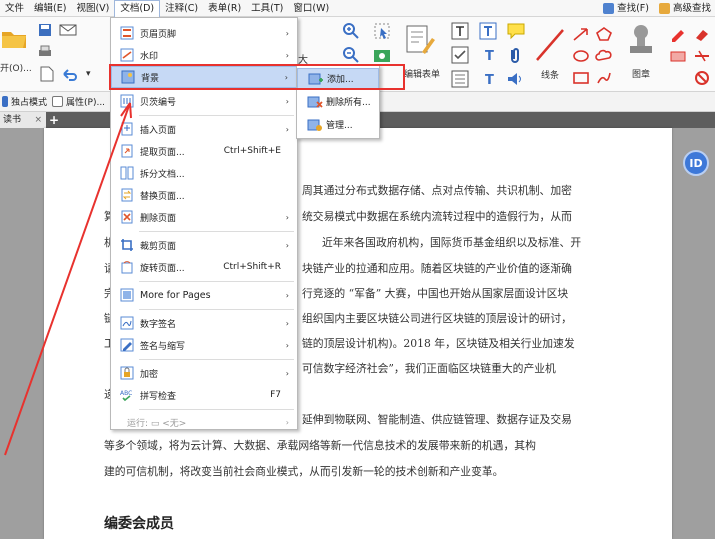  Describe the element at coordinates (45, 52) in the screenshot. I see `print-icon` at that location.